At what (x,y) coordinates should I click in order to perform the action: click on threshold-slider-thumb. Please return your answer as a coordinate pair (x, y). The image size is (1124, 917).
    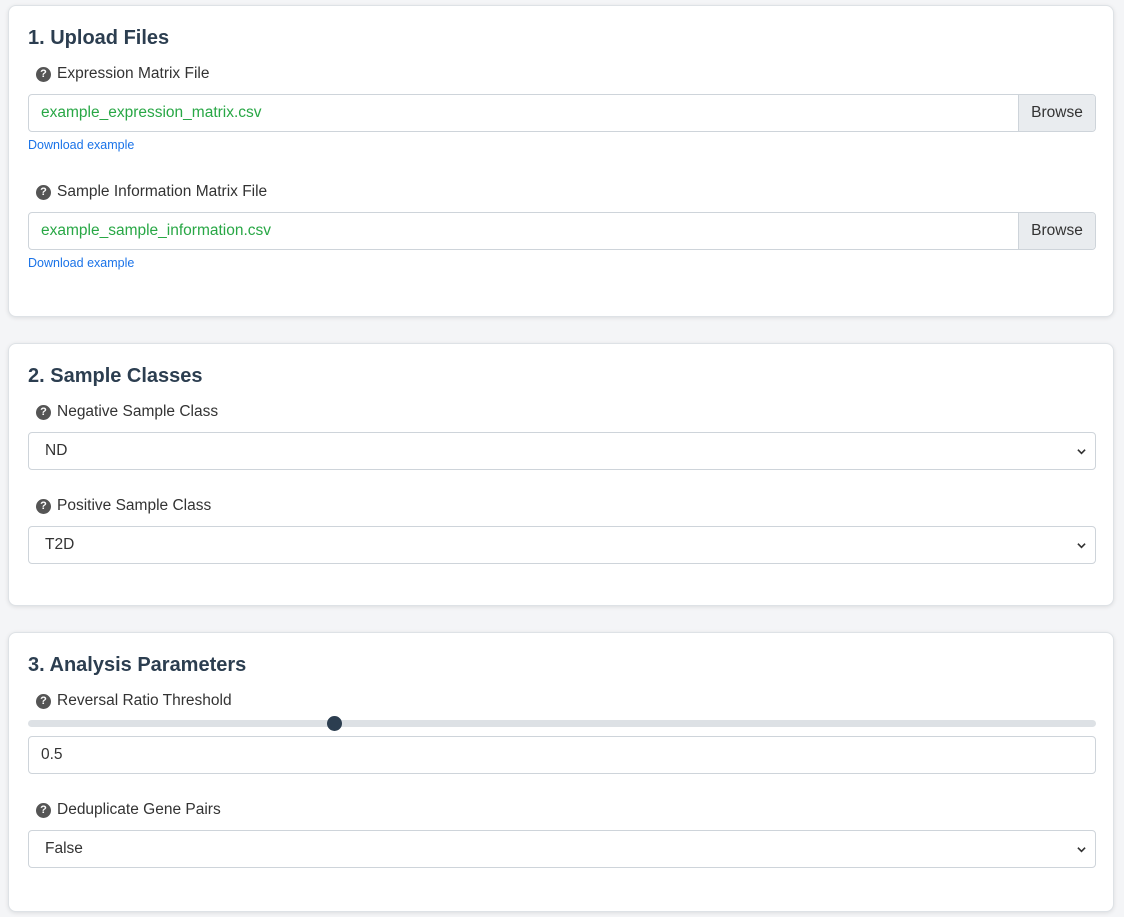
    Looking at the image, I should click on (335, 723).